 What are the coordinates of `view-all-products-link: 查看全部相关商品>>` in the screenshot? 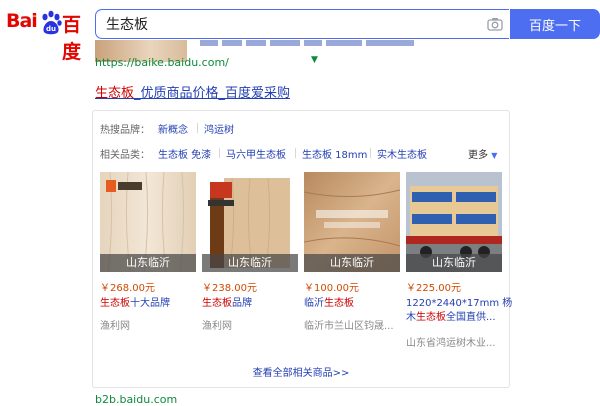 It's located at (301, 371).